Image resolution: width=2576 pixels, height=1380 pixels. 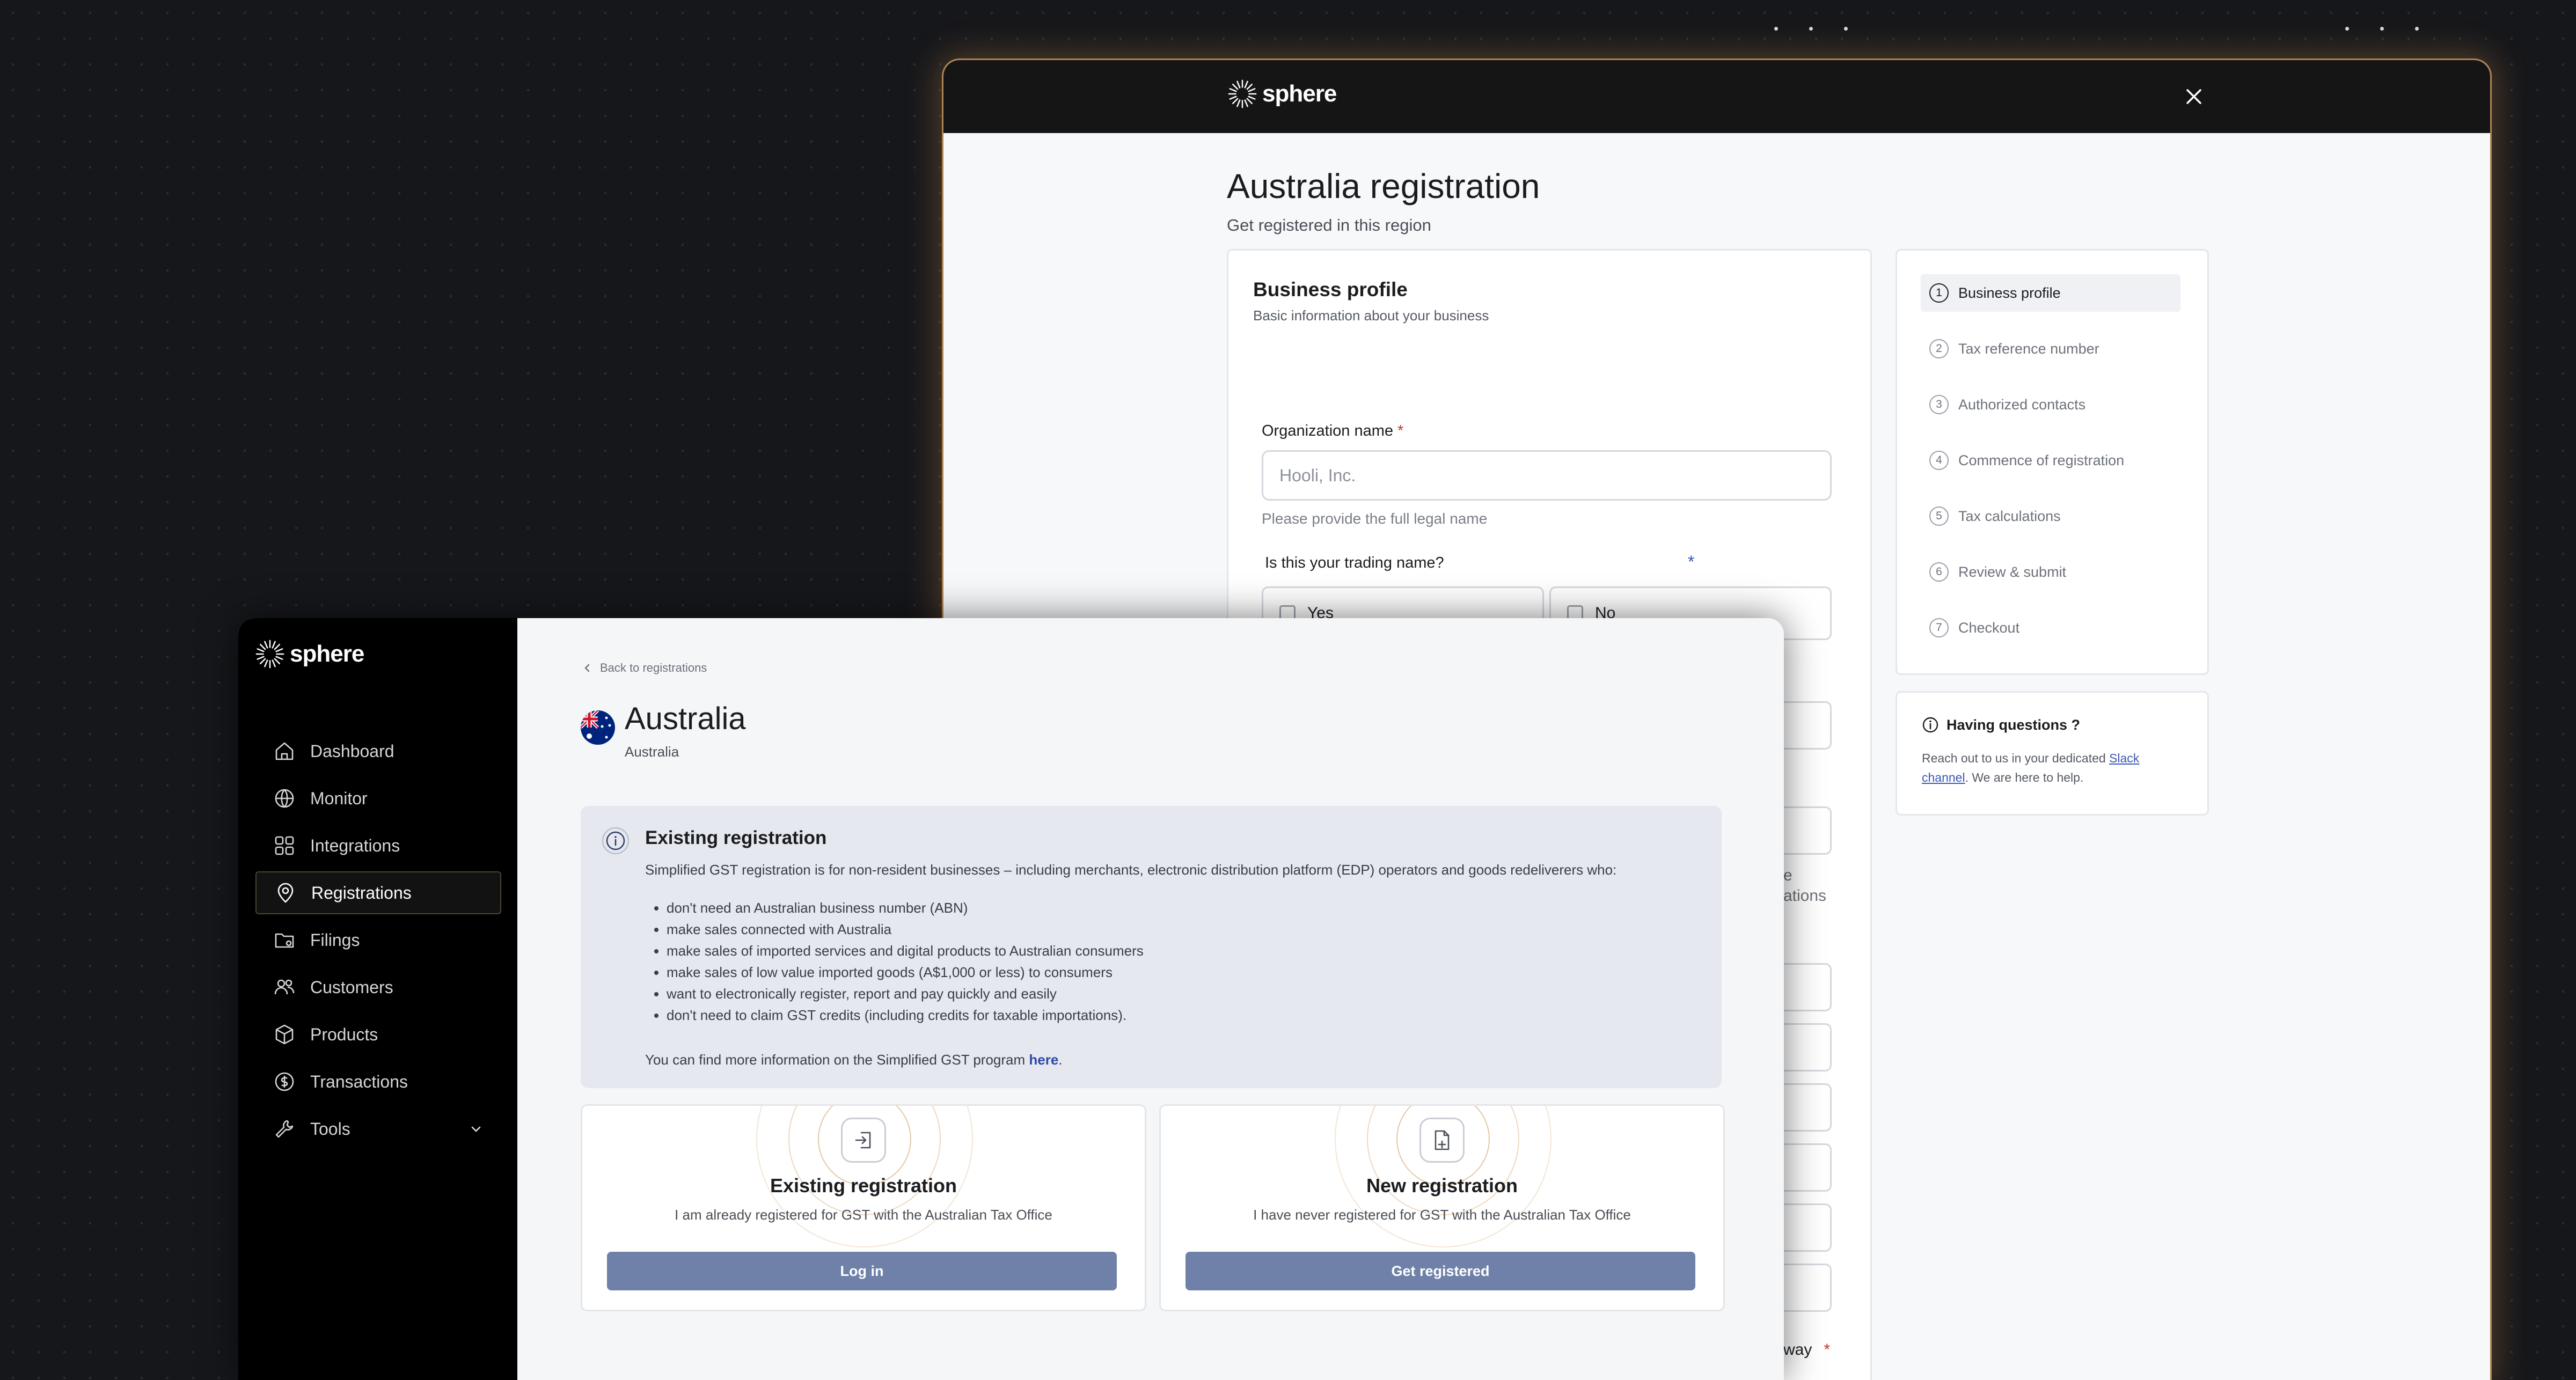 What do you see at coordinates (736, 837) in the screenshot?
I see `info-title: Existing registration` at bounding box center [736, 837].